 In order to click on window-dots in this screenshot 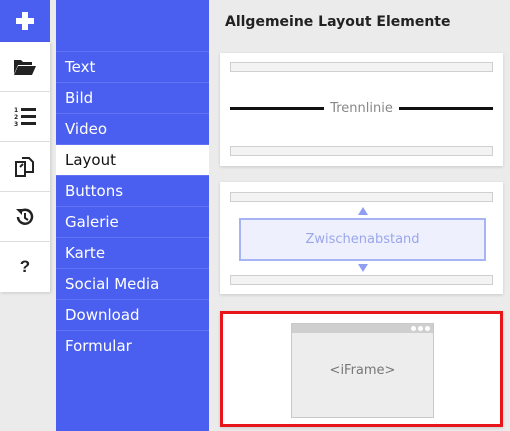, I will do `click(420, 328)`.